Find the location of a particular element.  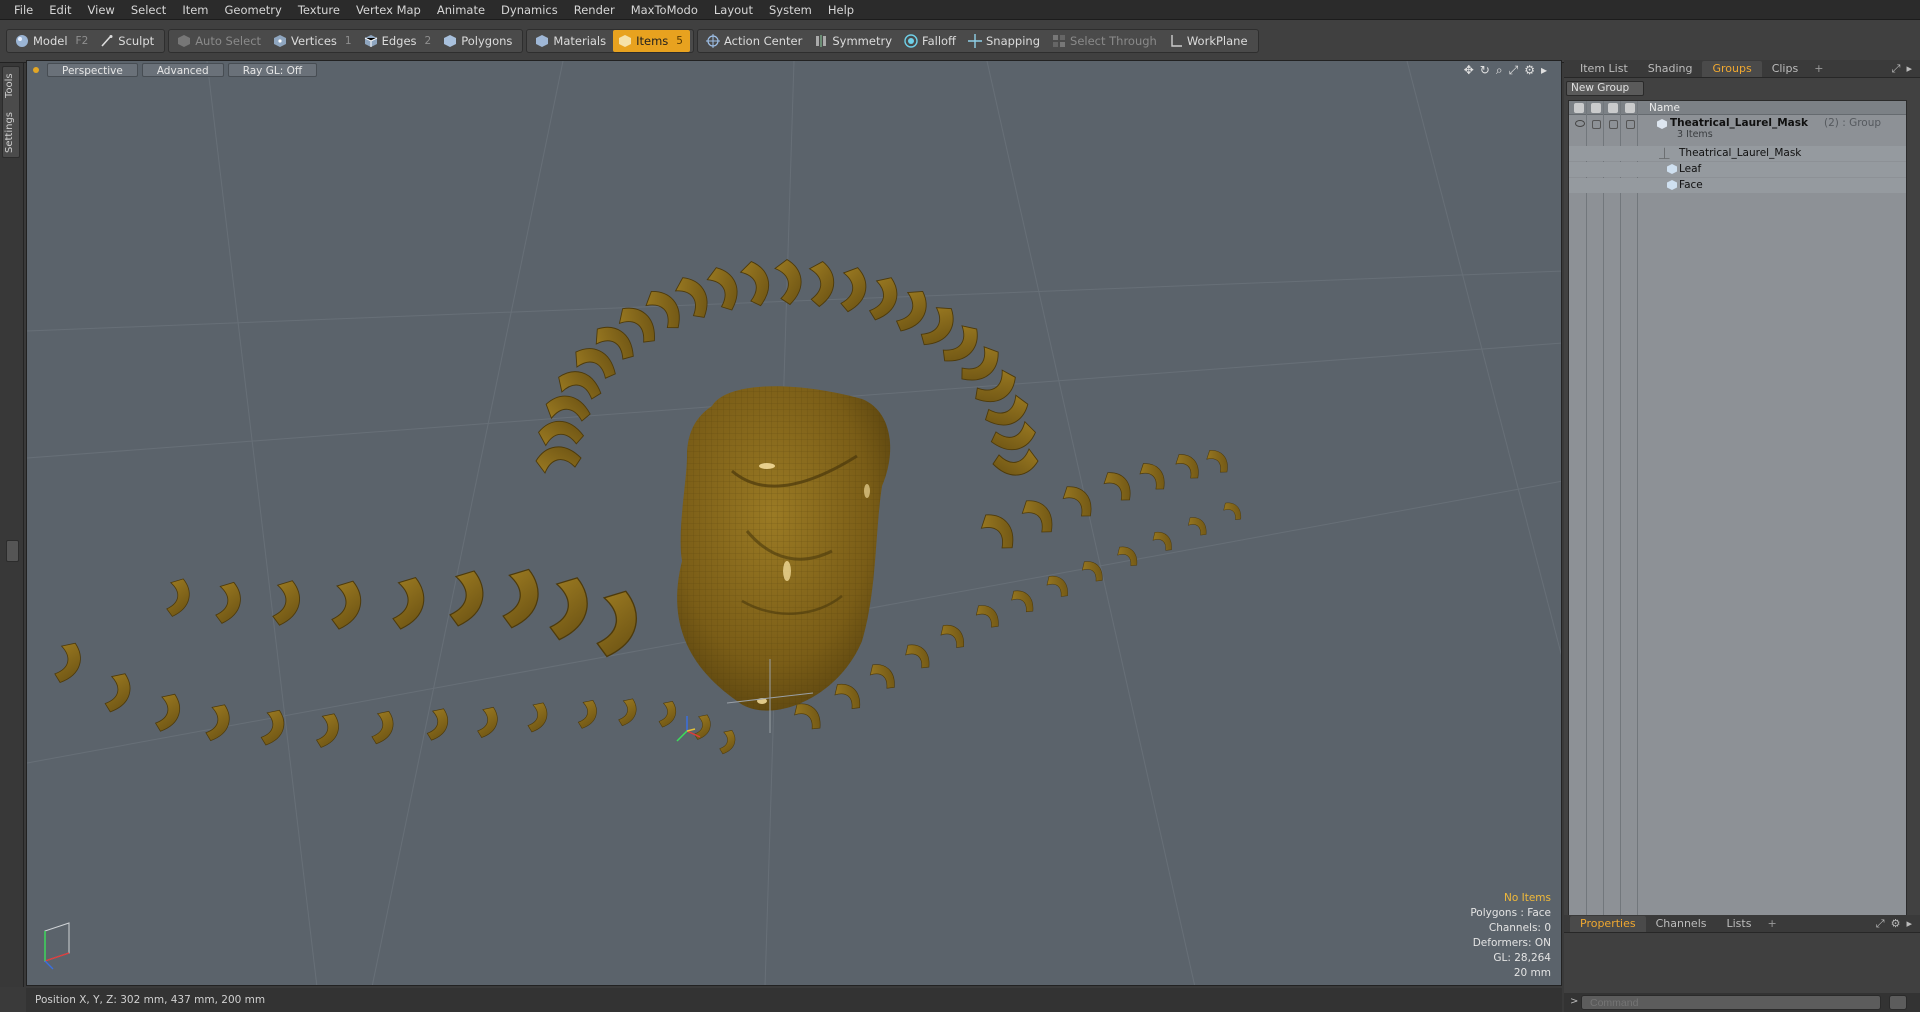

rotate-icon: ↻ is located at coordinates (1485, 70).